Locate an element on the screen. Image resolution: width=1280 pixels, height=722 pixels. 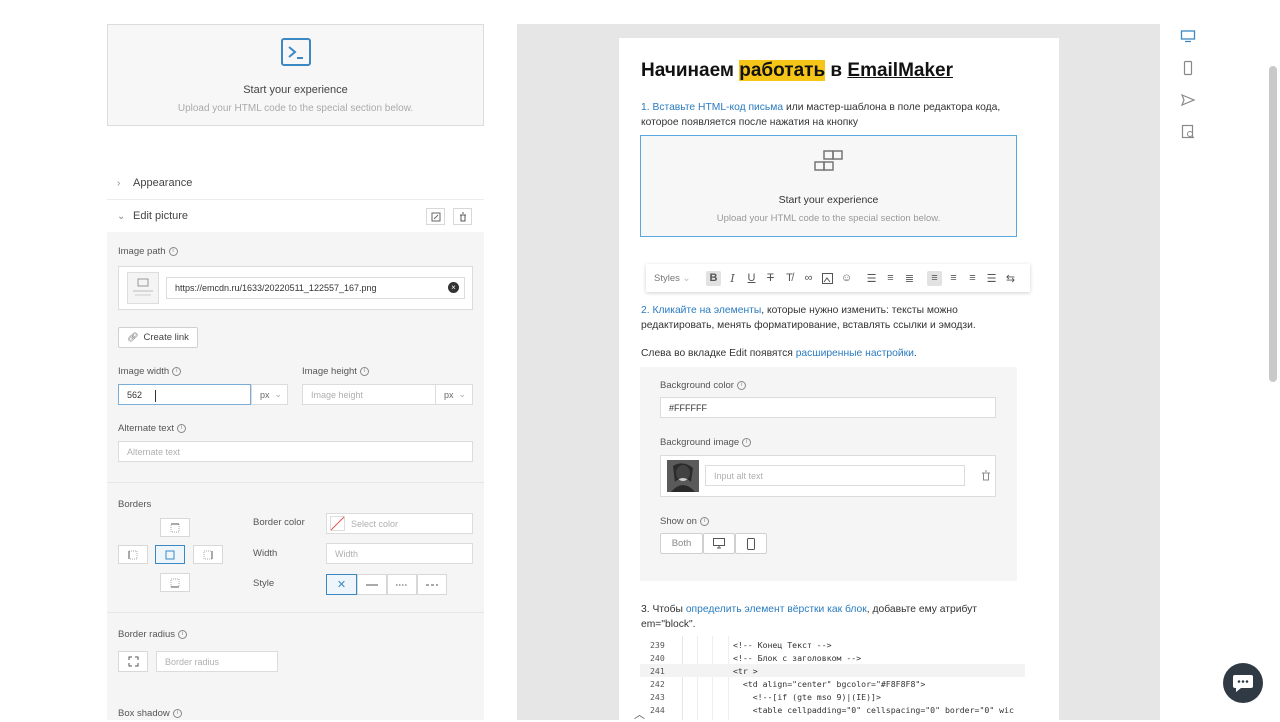
align-center-icon: ≡ is located at coordinates (953, 278).